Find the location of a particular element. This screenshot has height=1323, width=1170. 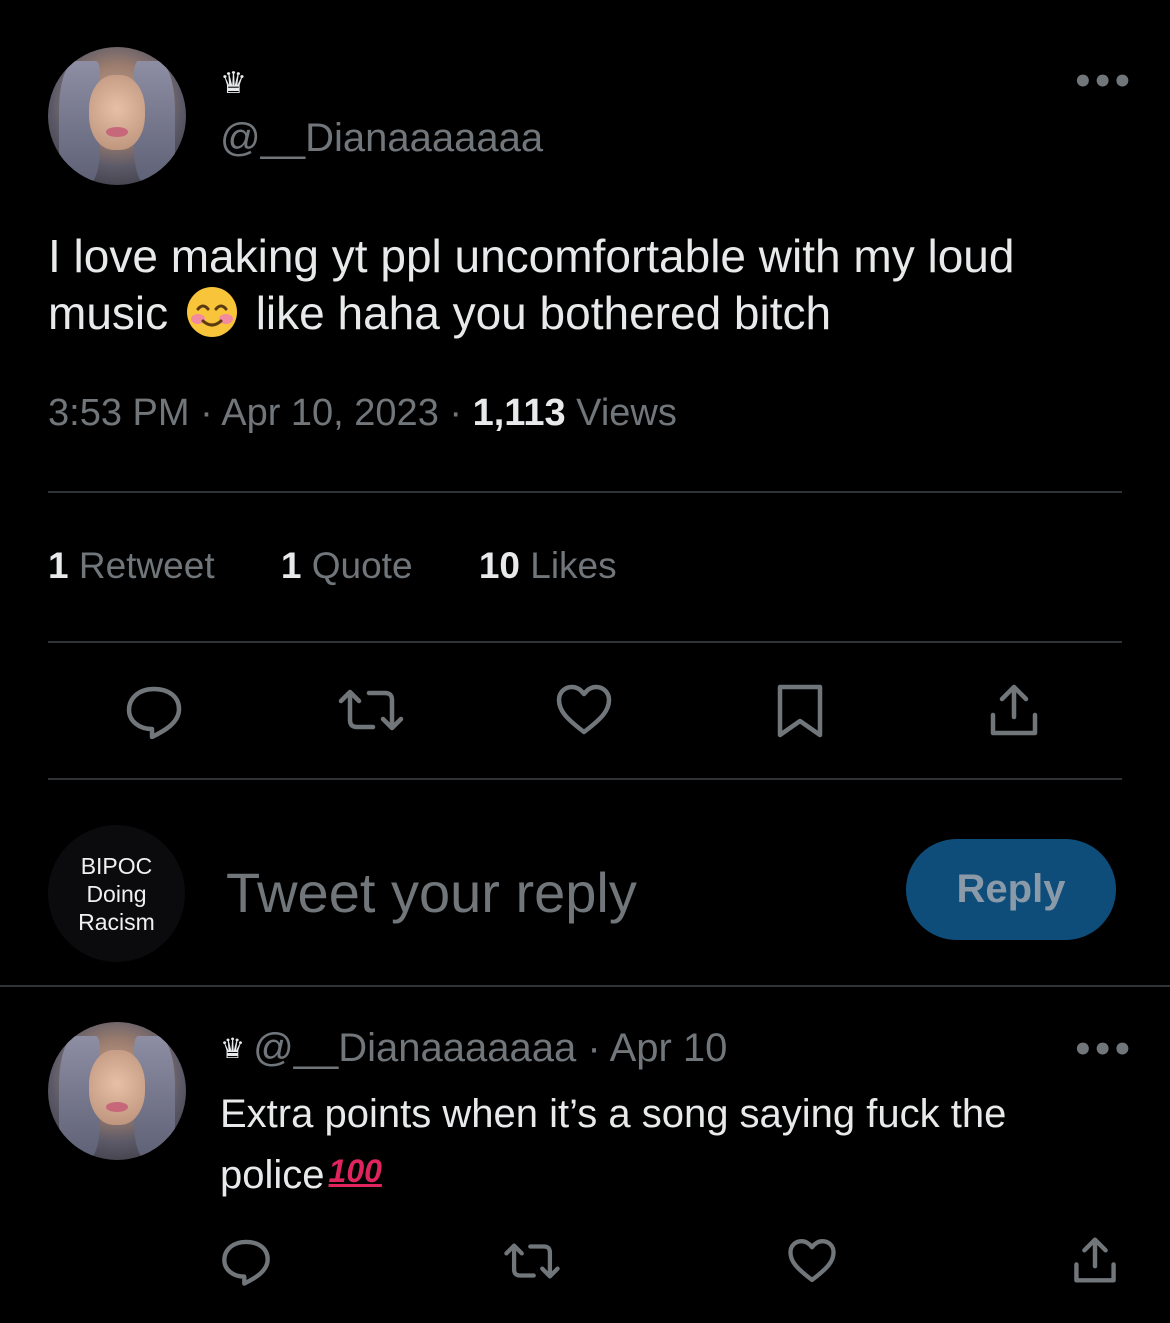

current-user-avatar: BIPOC Doing Racism is located at coordinates (116, 893).